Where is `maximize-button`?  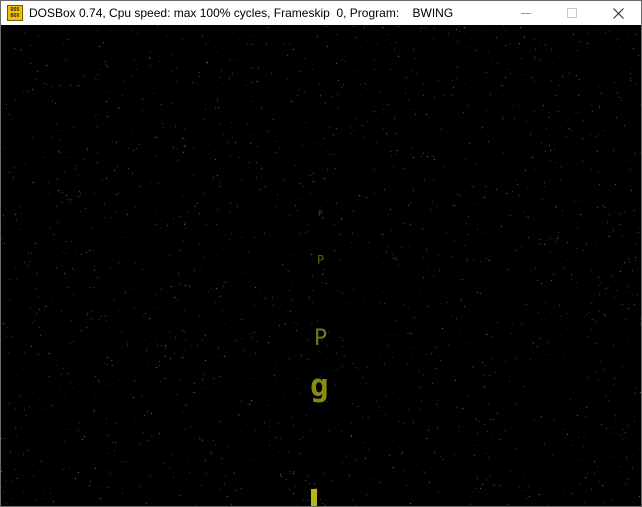 maximize-button is located at coordinates (572, 13).